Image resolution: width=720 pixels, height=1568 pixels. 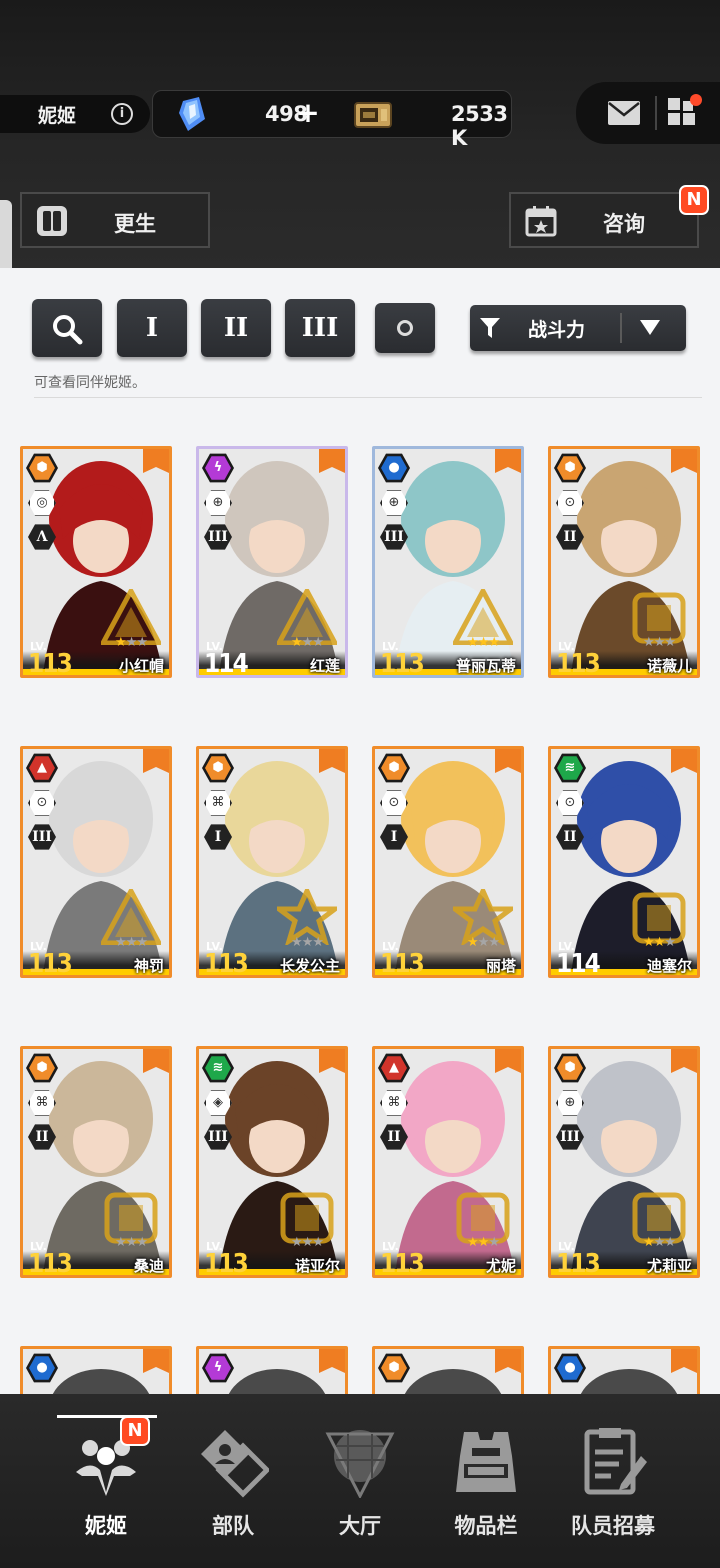 What do you see at coordinates (141, 666) in the screenshot?
I see `character-name: 小红帽` at bounding box center [141, 666].